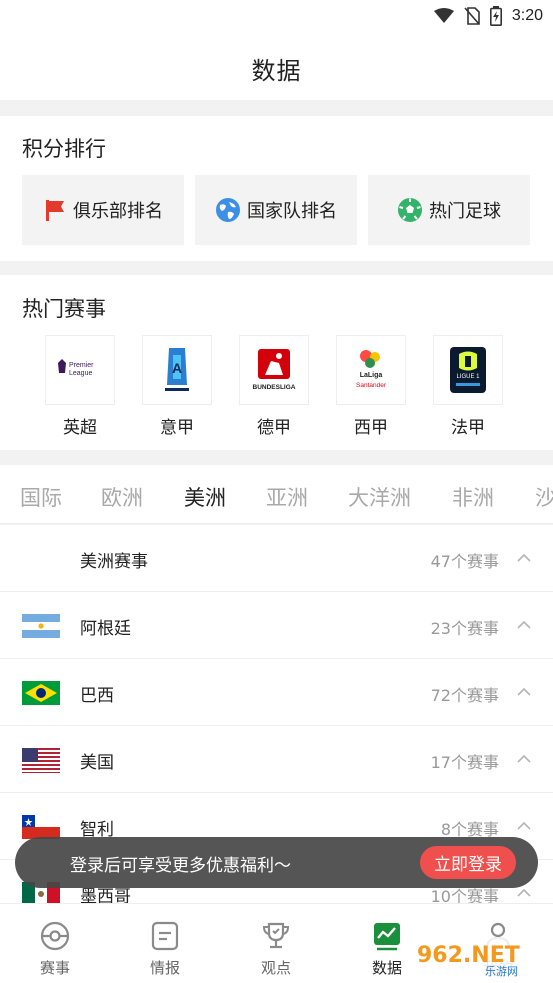  What do you see at coordinates (97, 696) in the screenshot?
I see `country-name: 巴西` at bounding box center [97, 696].